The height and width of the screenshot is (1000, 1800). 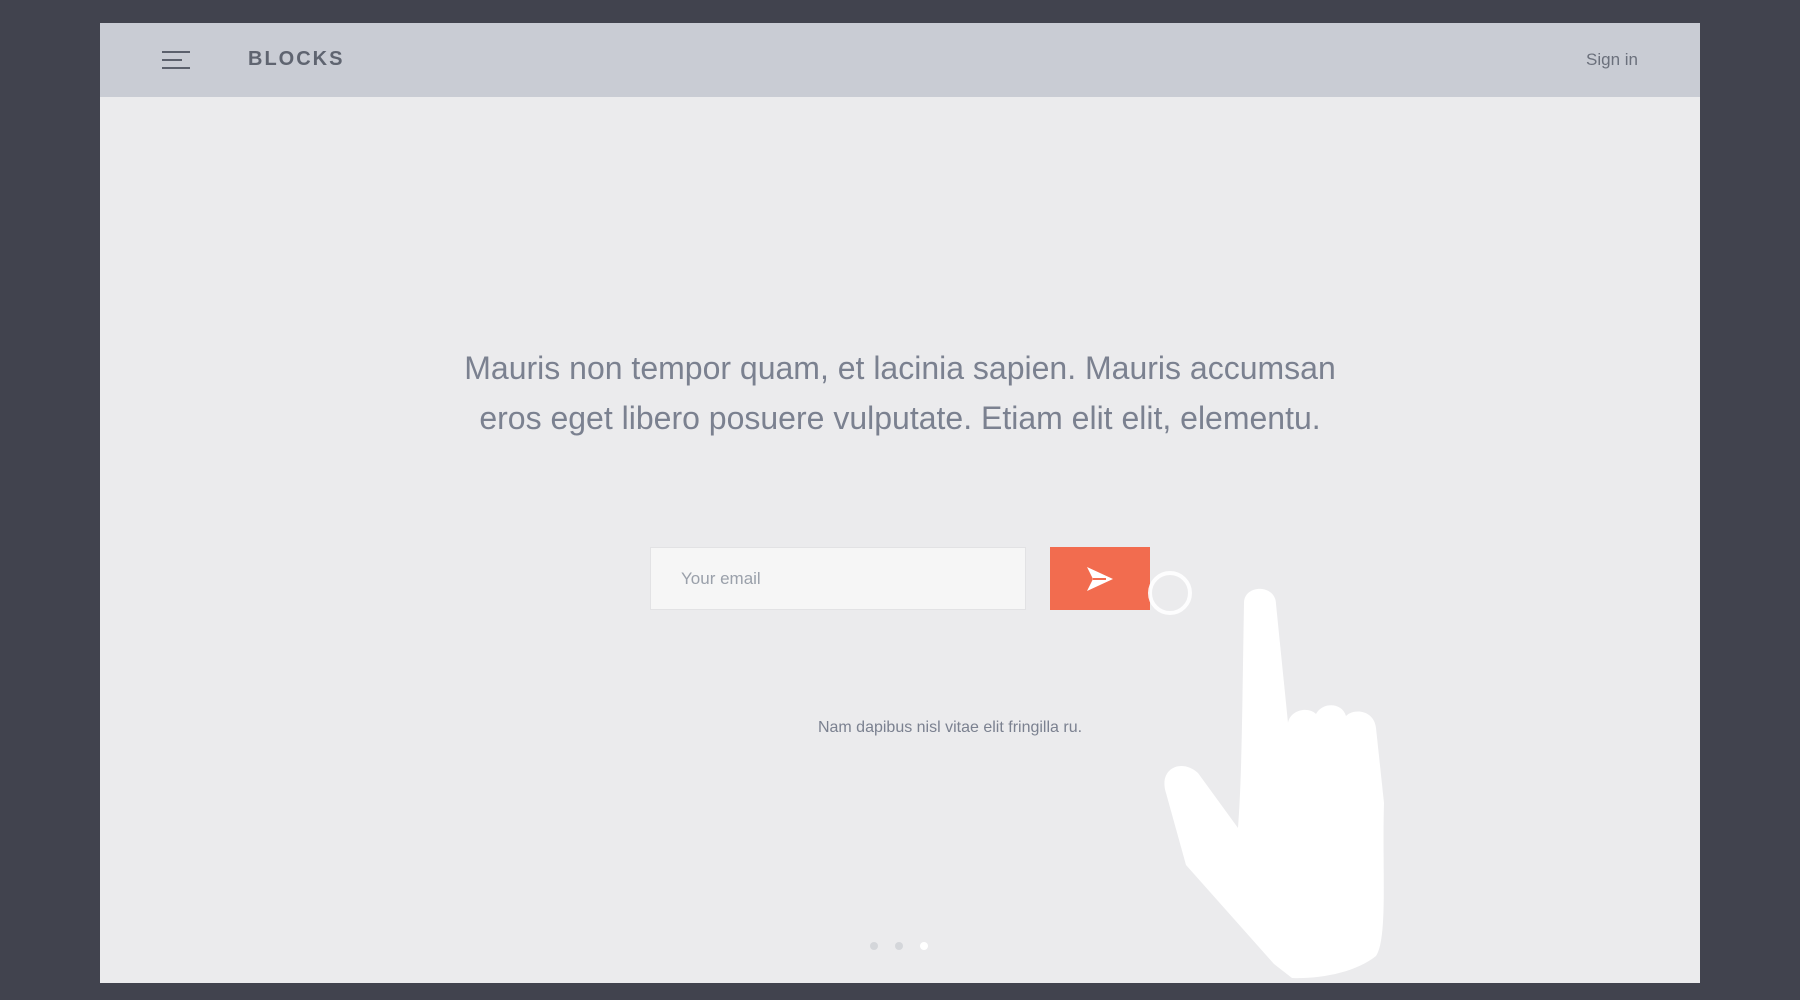 I want to click on hand-shape, so click(x=1274, y=783).